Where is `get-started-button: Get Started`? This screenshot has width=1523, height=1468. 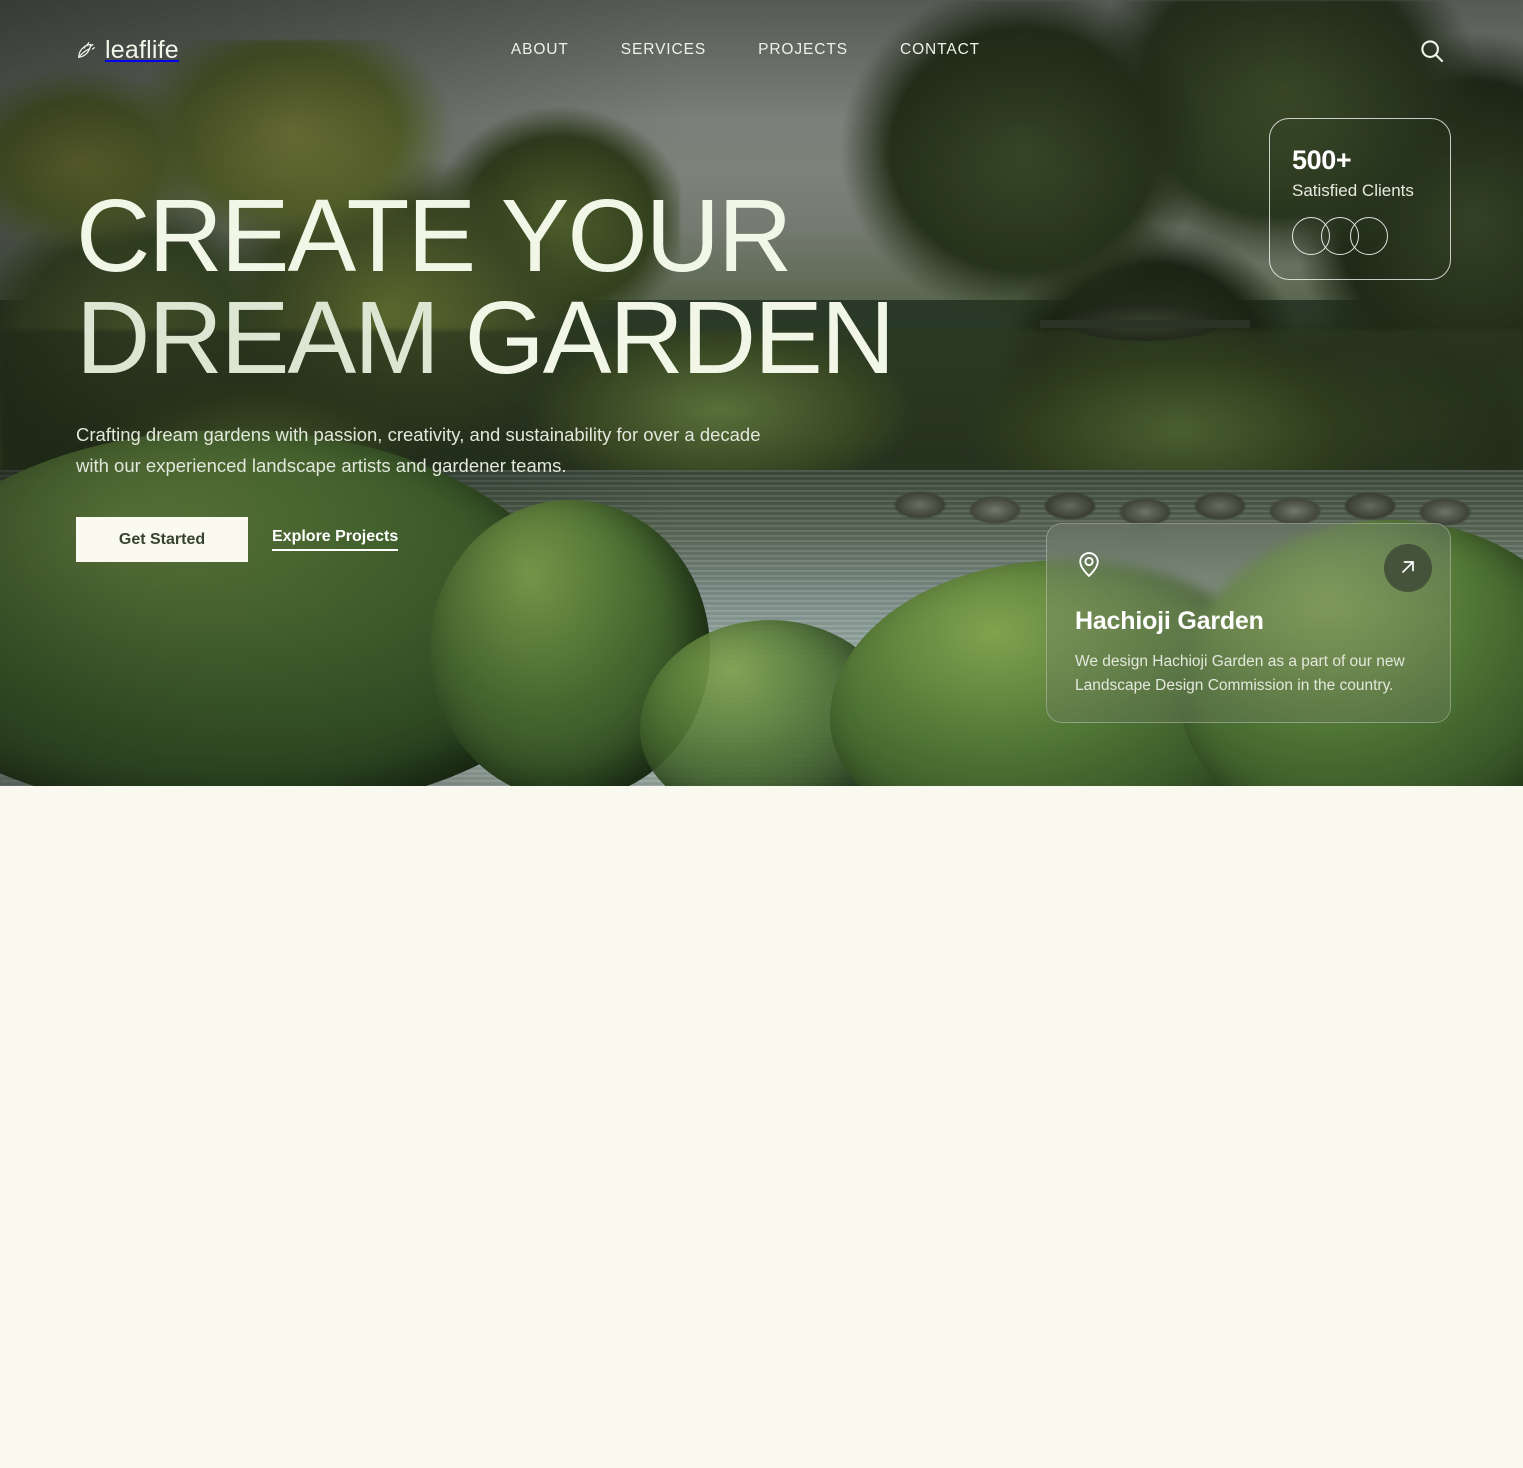 get-started-button: Get Started is located at coordinates (162, 540).